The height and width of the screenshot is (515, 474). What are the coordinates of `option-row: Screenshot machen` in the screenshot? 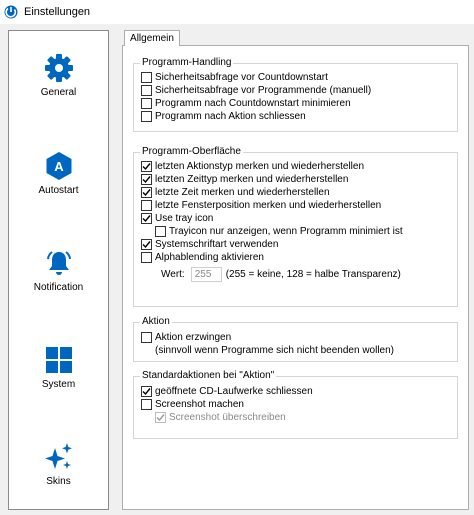 It's located at (192, 404).